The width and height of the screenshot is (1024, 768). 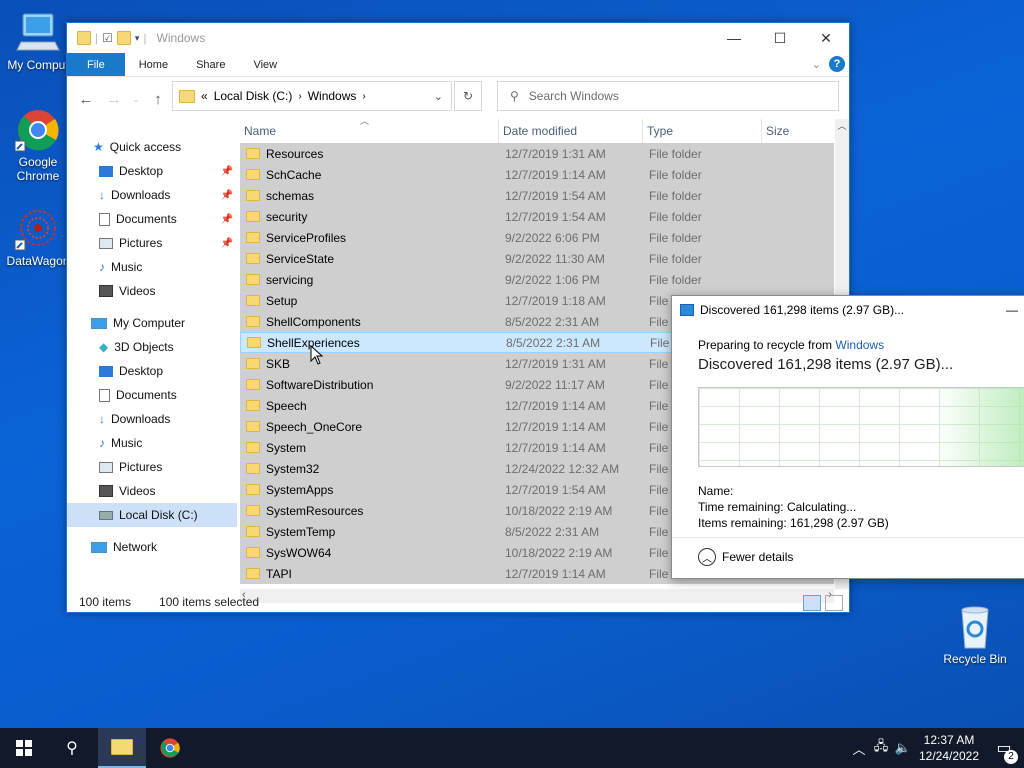 What do you see at coordinates (438, 96) in the screenshot?
I see `address-dropdown-icon: ⌄` at bounding box center [438, 96].